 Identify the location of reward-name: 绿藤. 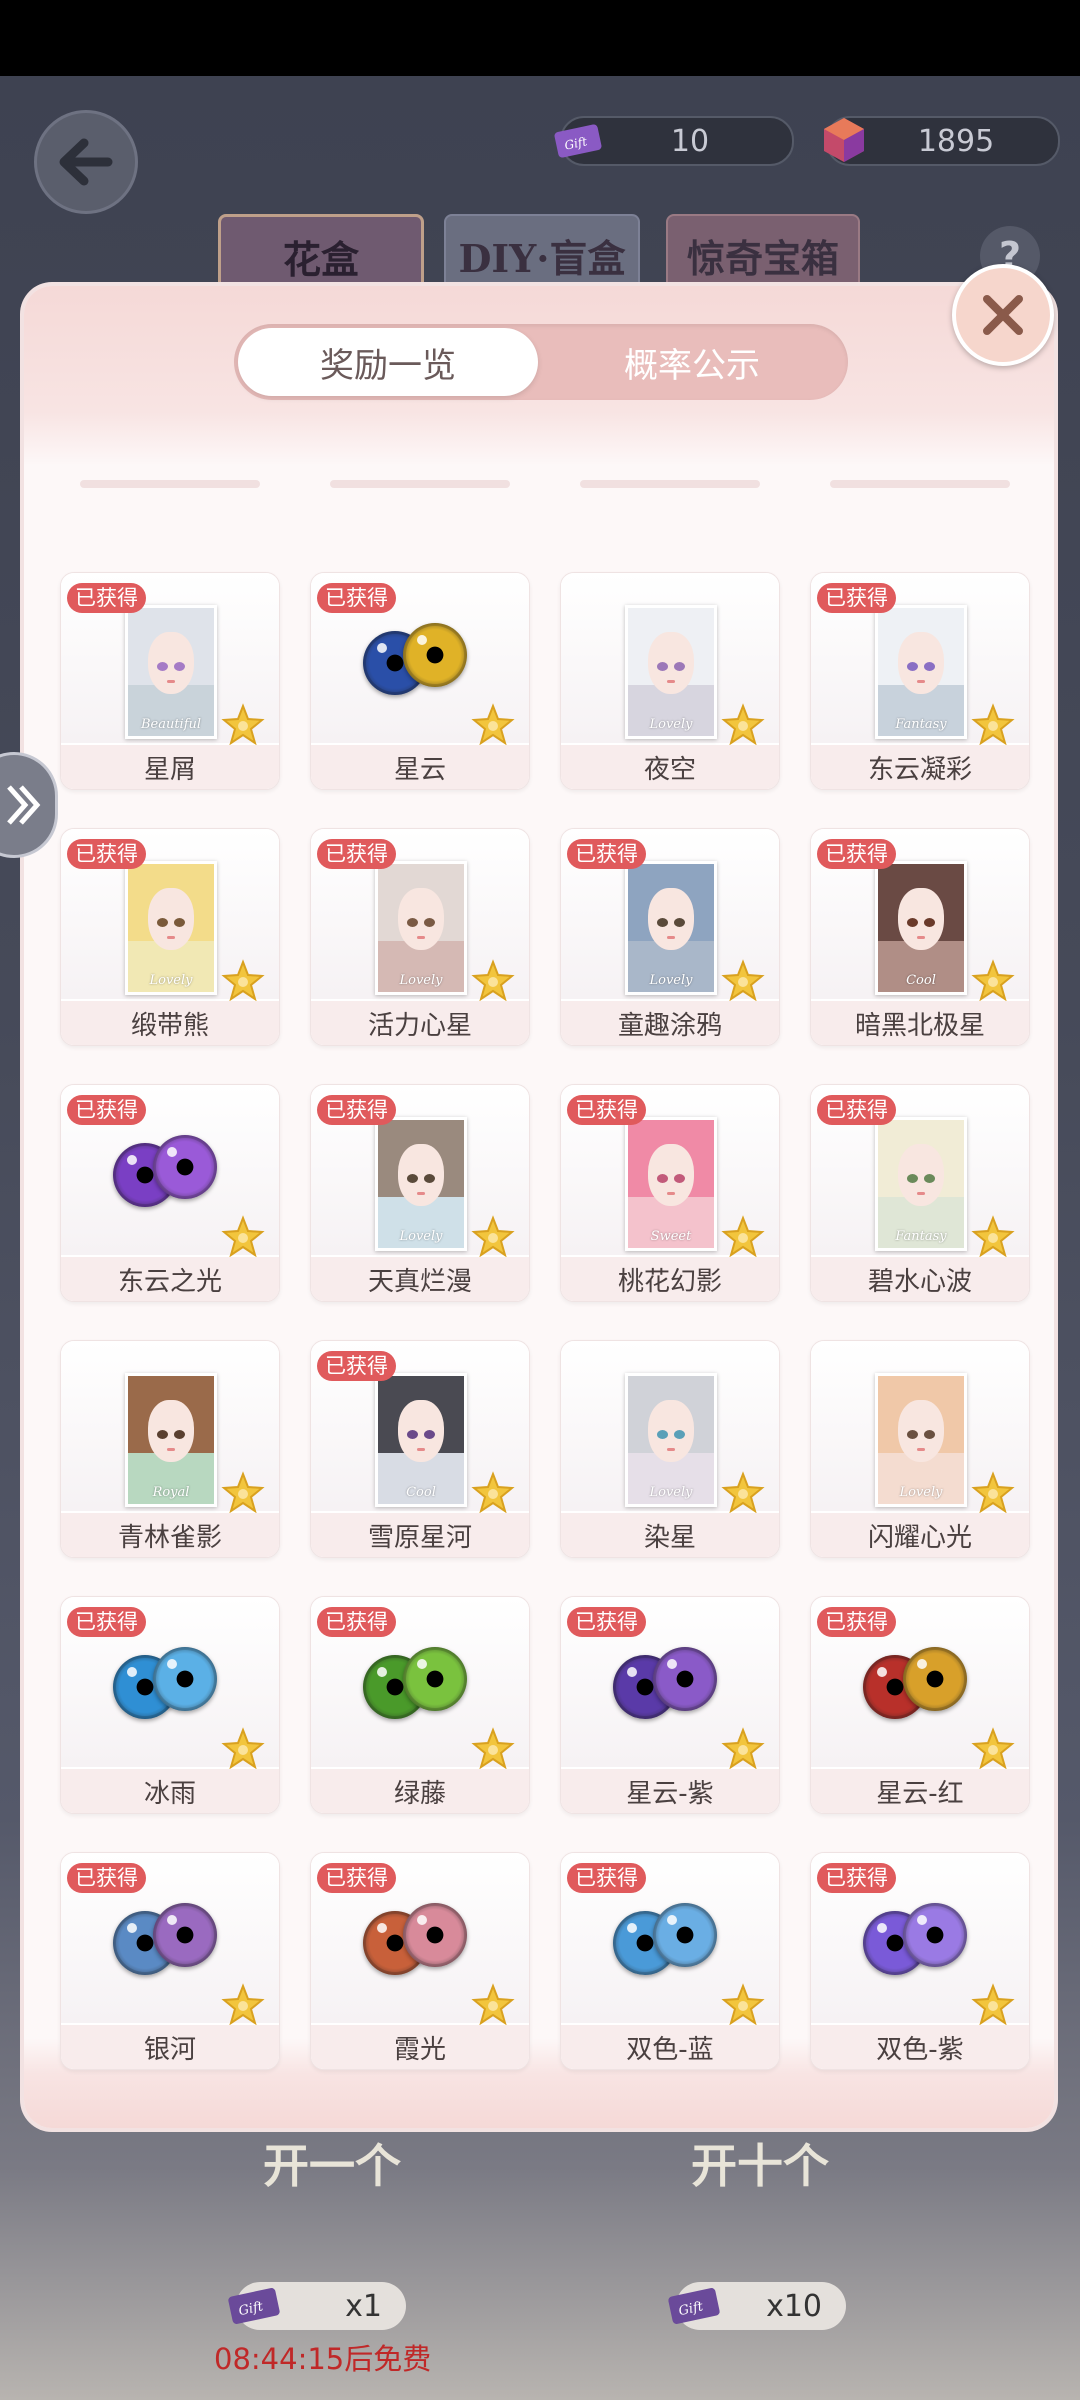
(420, 1791).